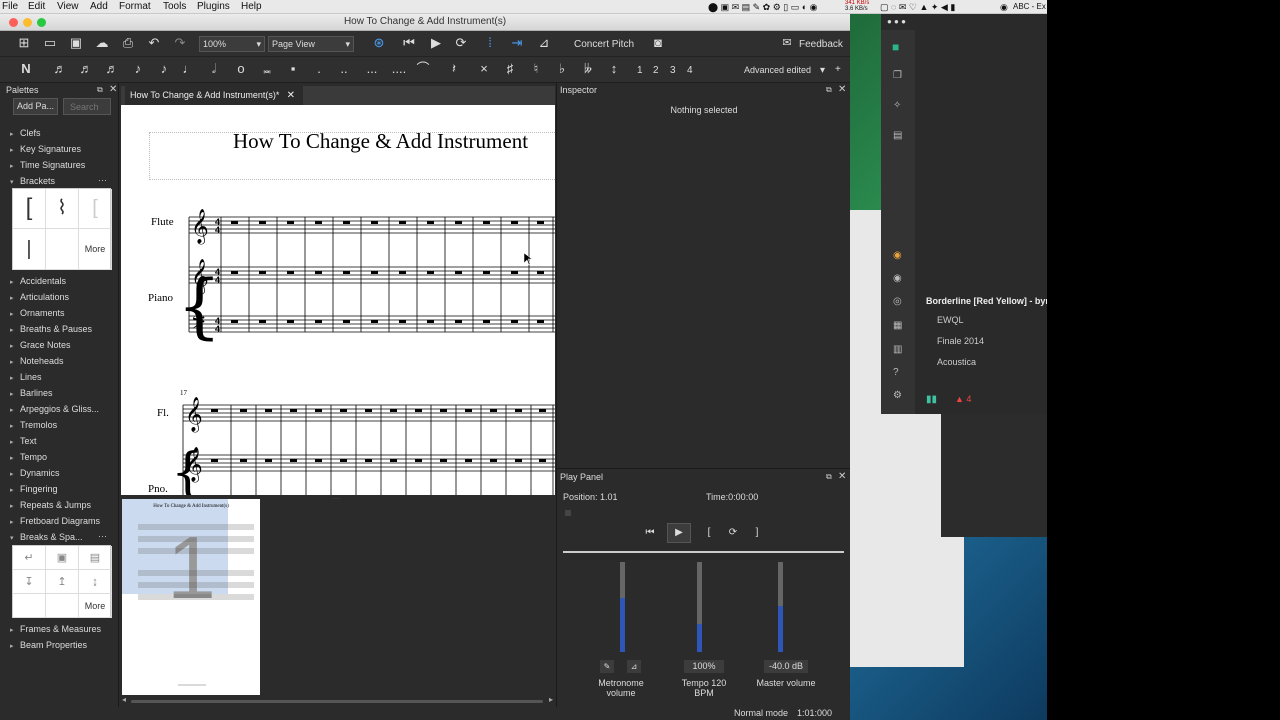  I want to click on metronome-volume-slider, so click(622, 607).